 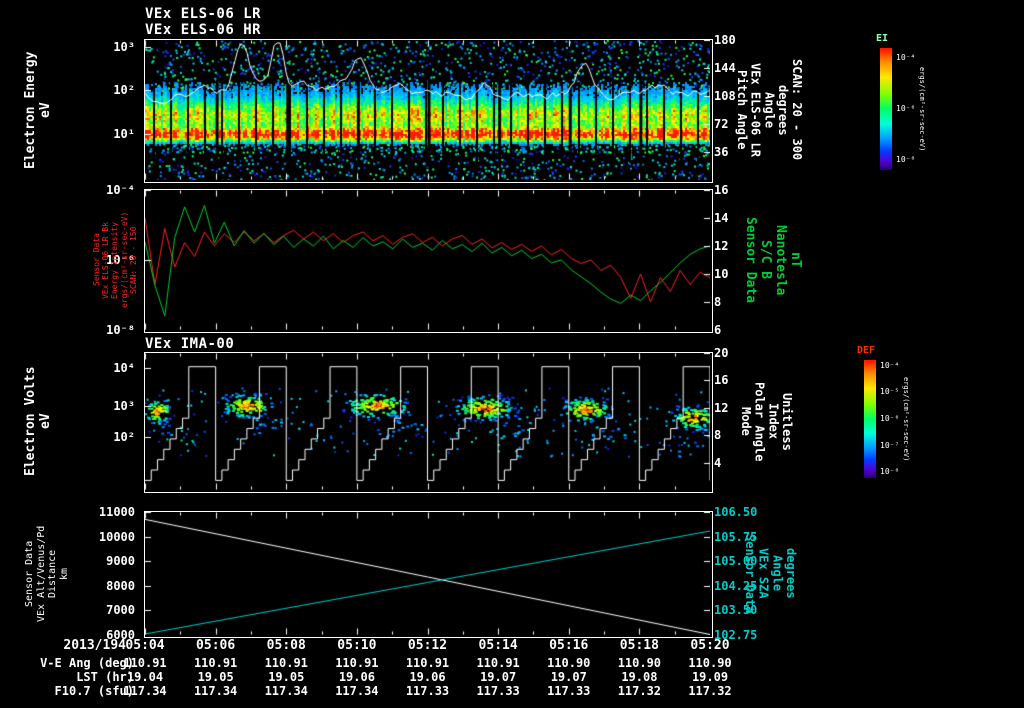 What do you see at coordinates (759, 421) in the screenshot?
I see `panel3-right-axis-label-line: Polar Angle` at bounding box center [759, 421].